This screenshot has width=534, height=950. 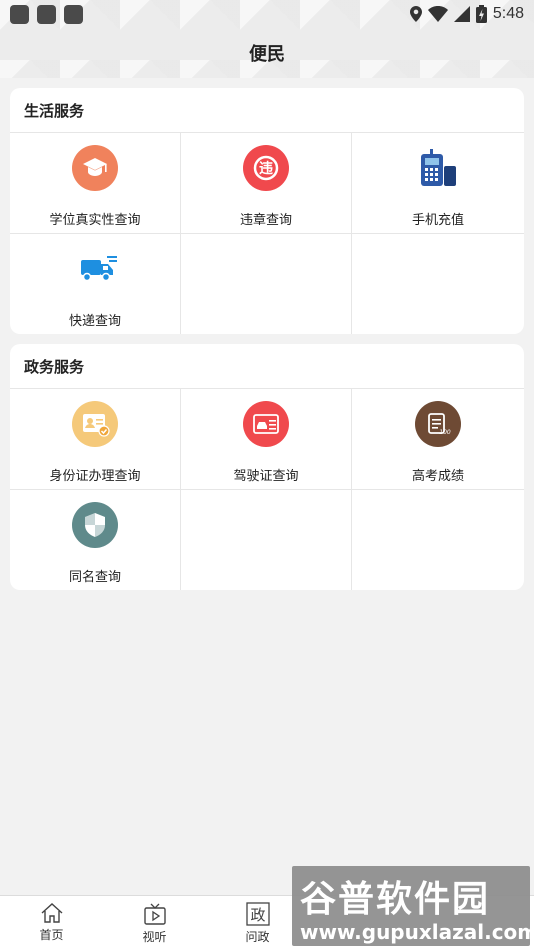 What do you see at coordinates (267, 110) in the screenshot?
I see `section-title: 生活服务` at bounding box center [267, 110].